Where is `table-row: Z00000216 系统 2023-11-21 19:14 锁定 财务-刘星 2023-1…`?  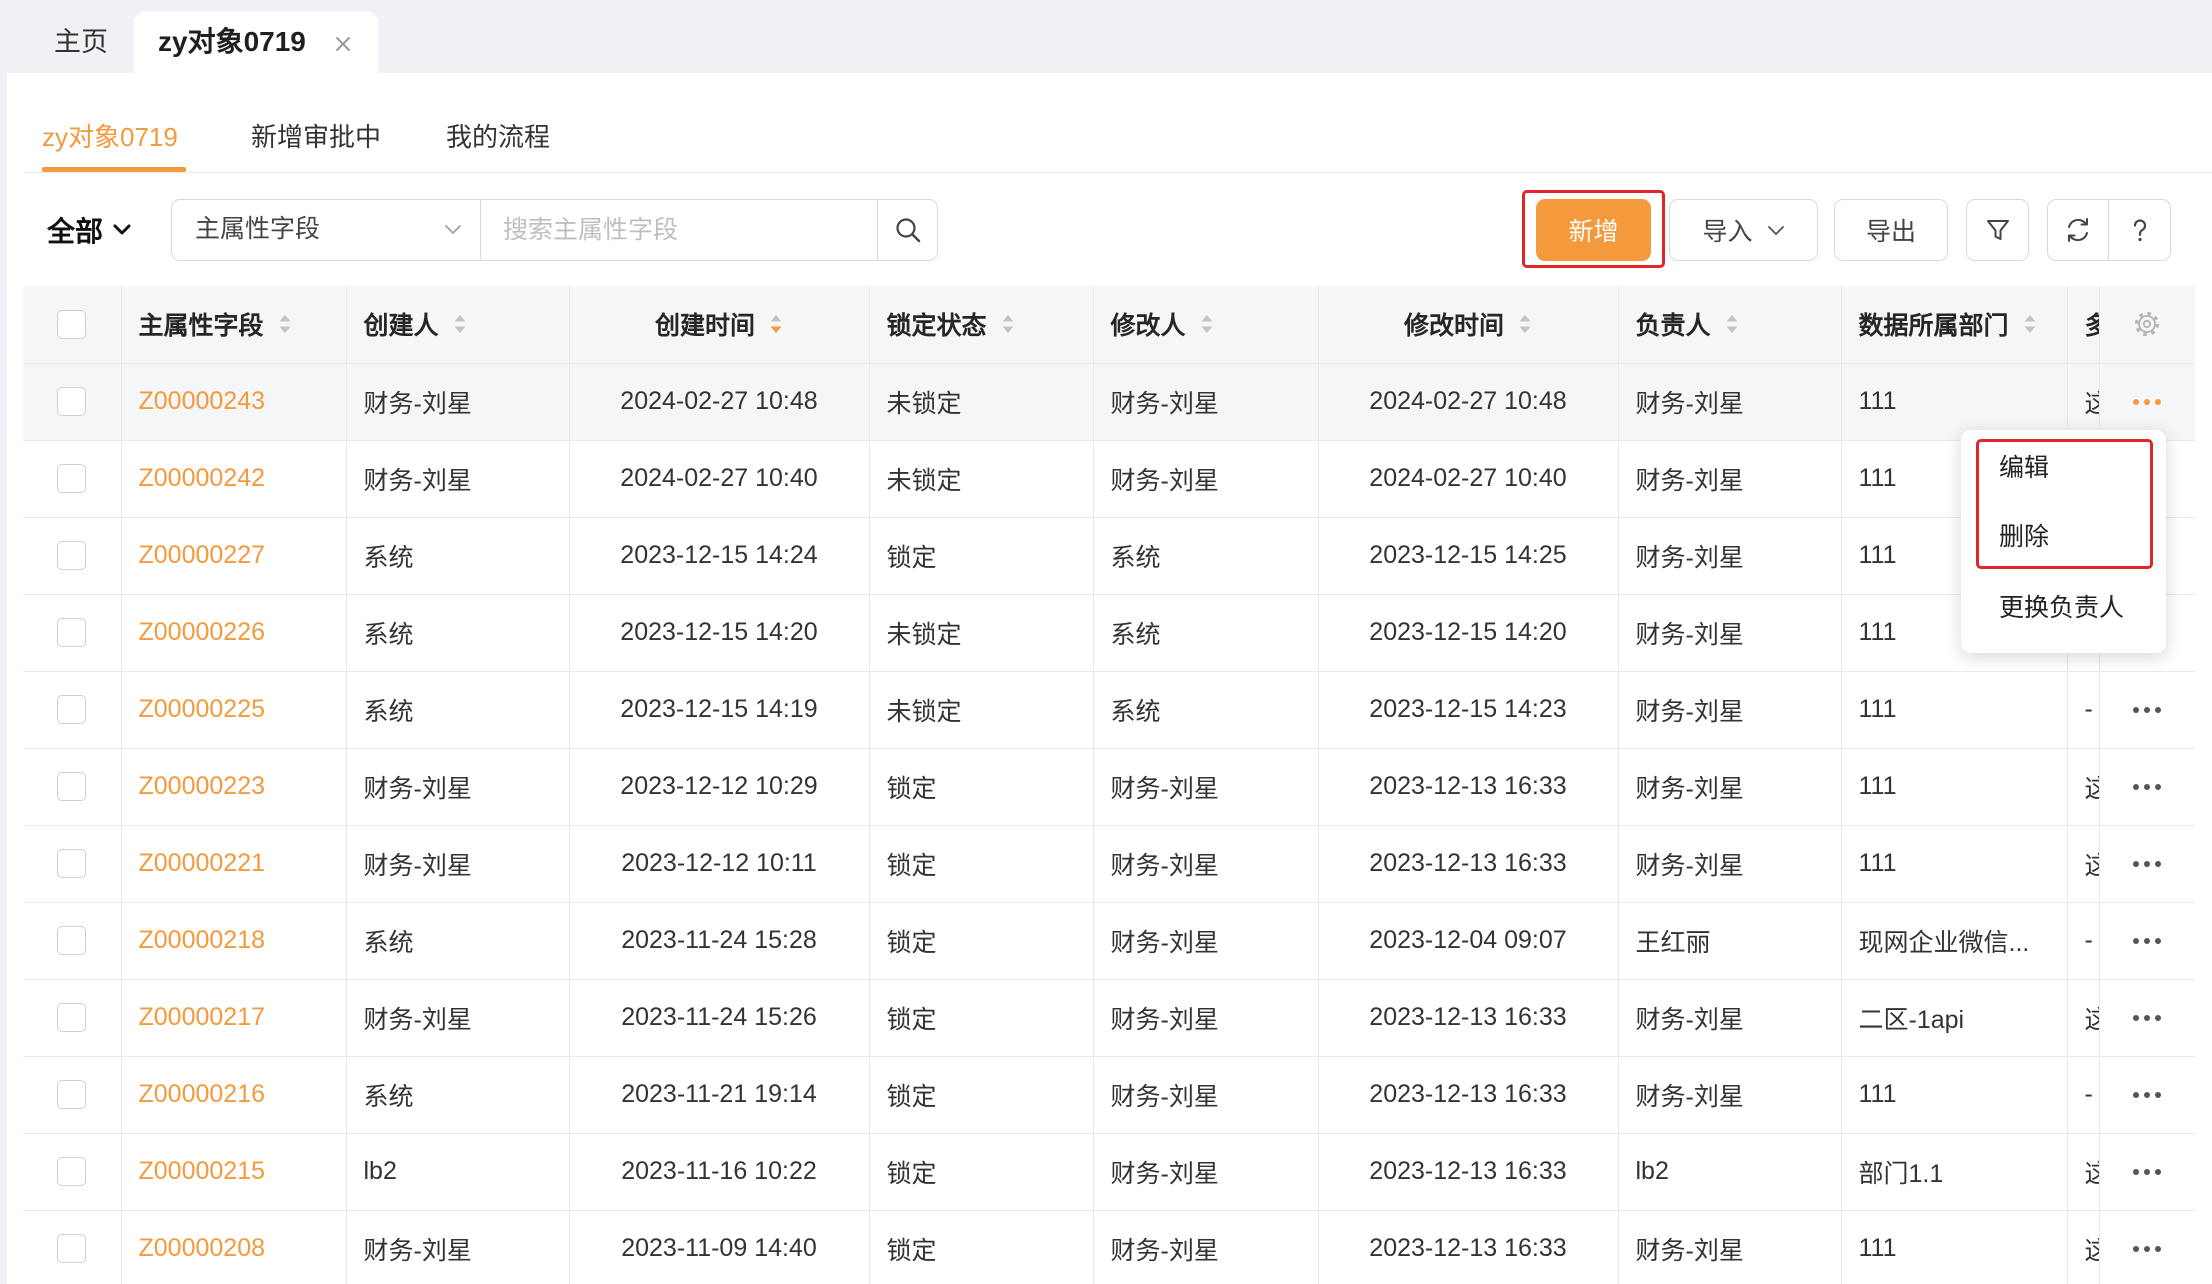
table-row: Z00000216 系统 2023-11-21 19:14 锁定 财务-刘星 2023-1… is located at coordinates (1109, 1095).